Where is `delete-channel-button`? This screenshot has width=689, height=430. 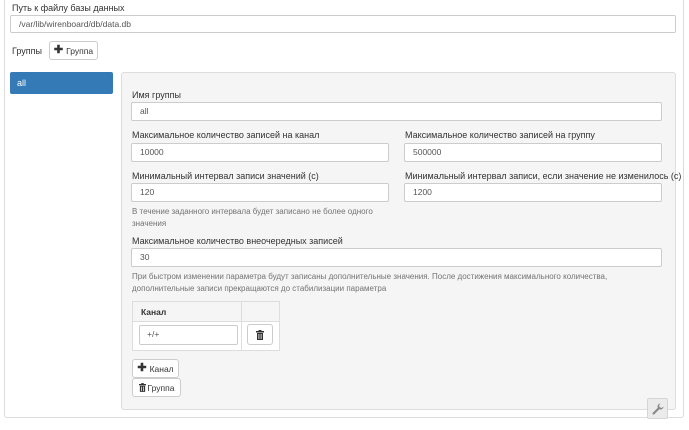 delete-channel-button is located at coordinates (260, 334).